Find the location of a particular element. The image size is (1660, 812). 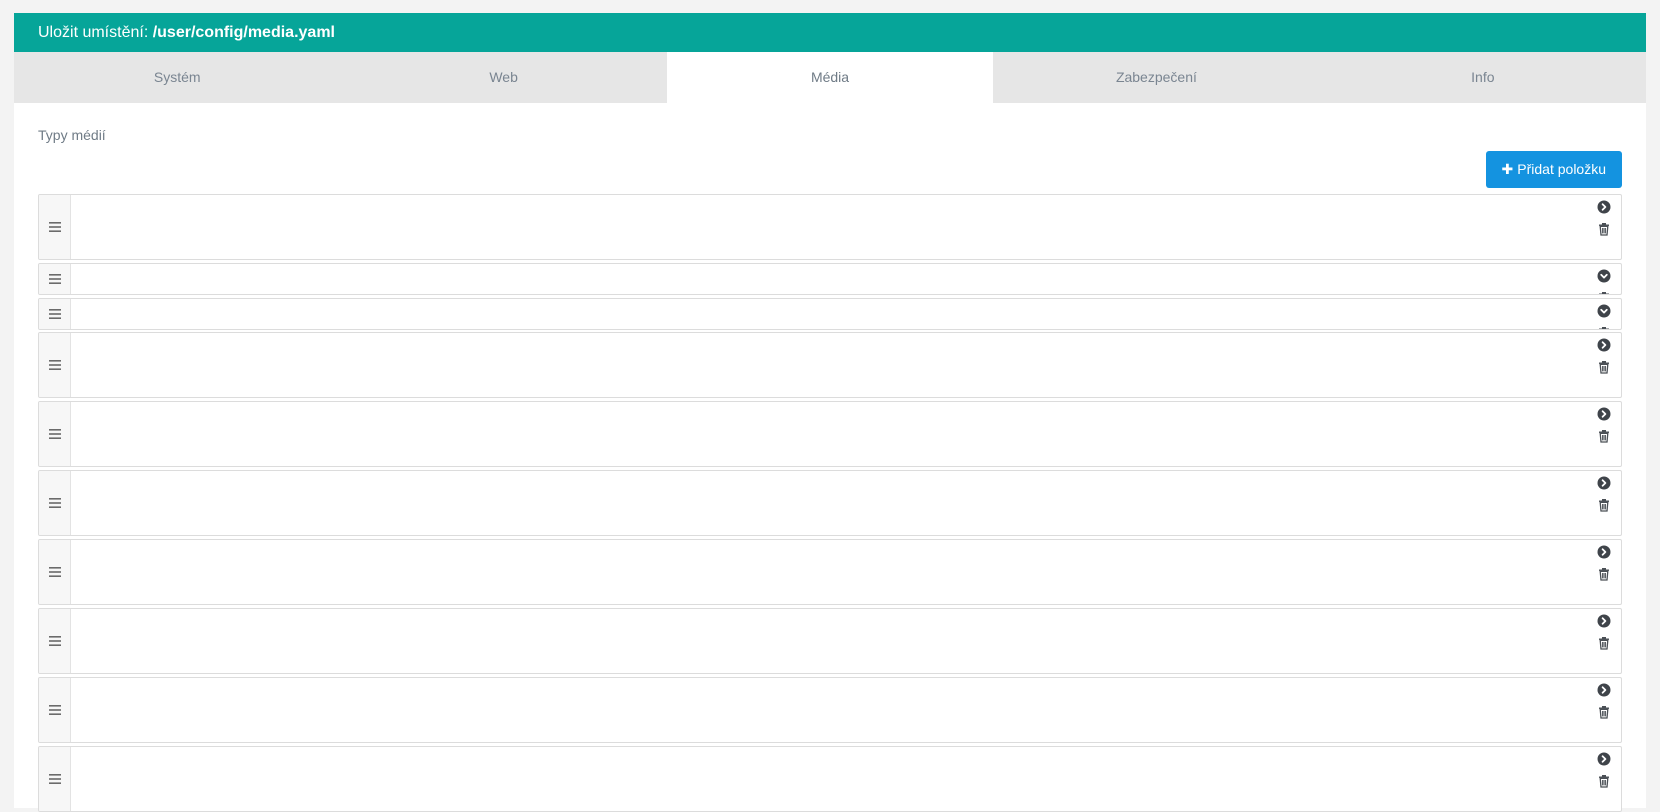

tab-security: Zabezpečení is located at coordinates (1156, 77).